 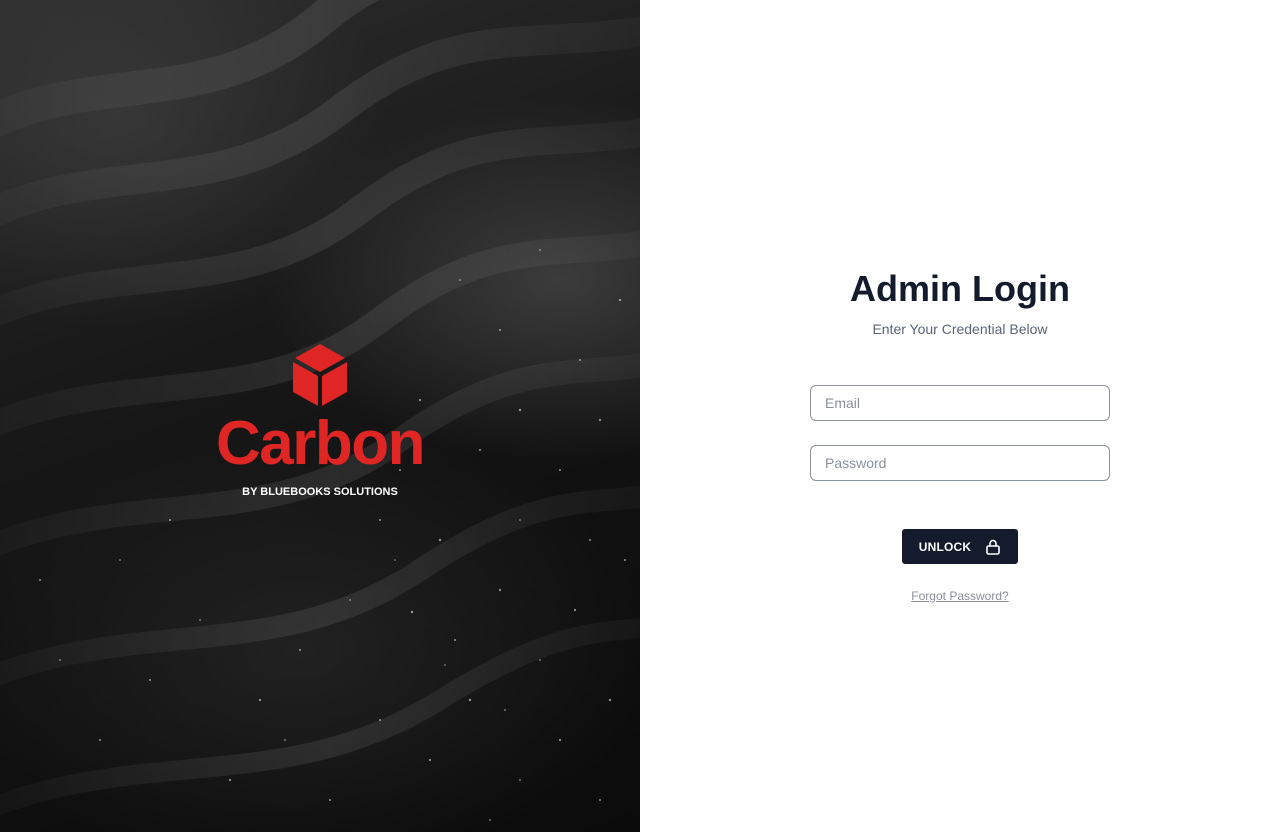 I want to click on page-title: Admin Login, so click(x=960, y=288).